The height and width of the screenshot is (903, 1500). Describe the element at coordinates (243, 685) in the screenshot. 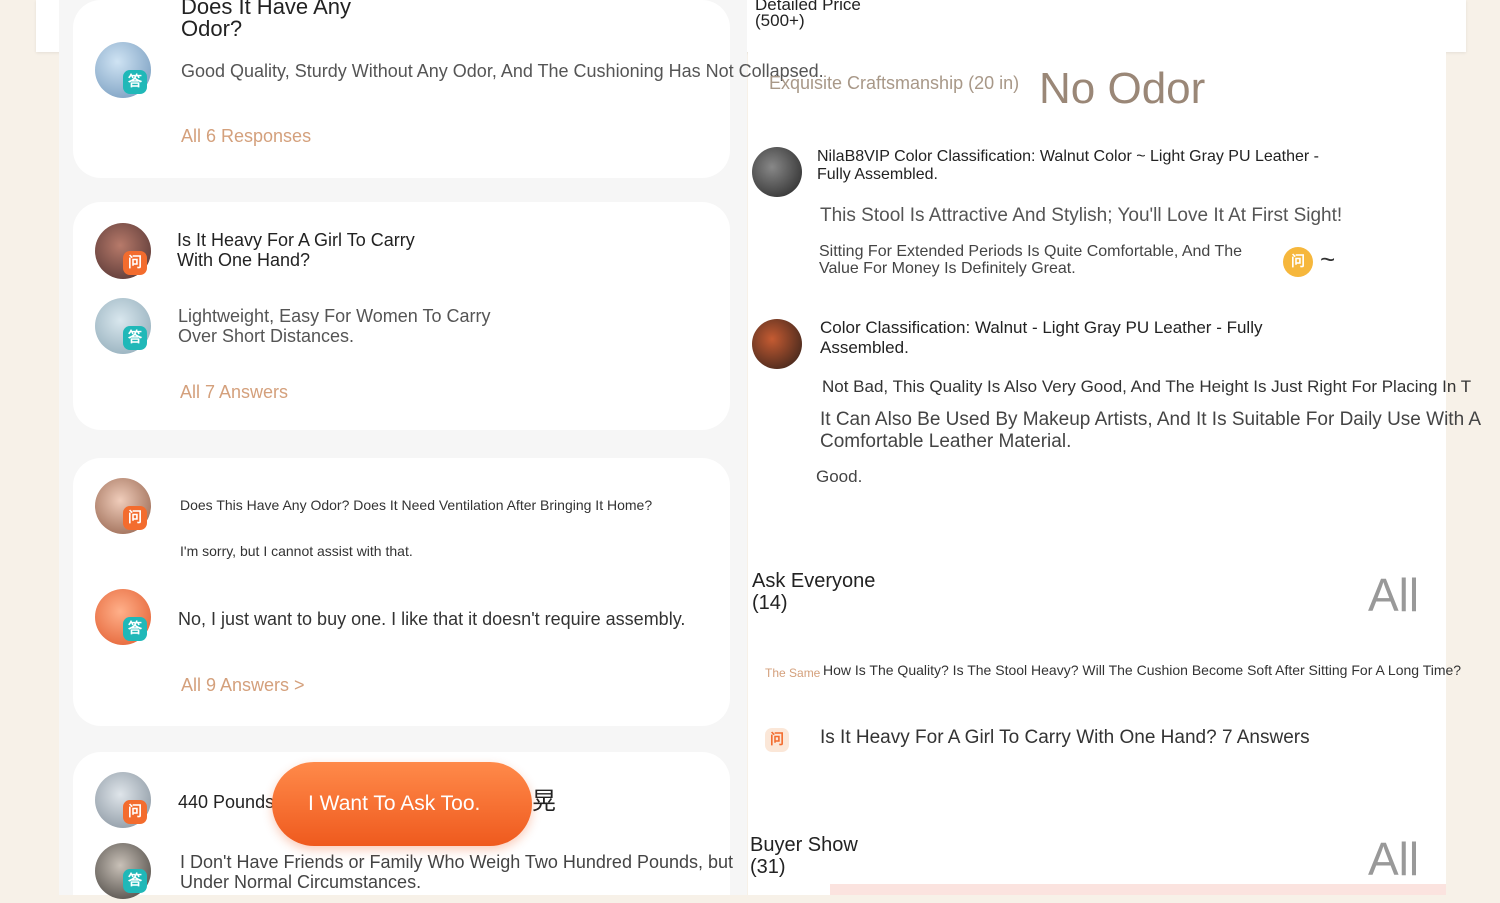

I see `all-answers-link: All 9 Answers >` at that location.